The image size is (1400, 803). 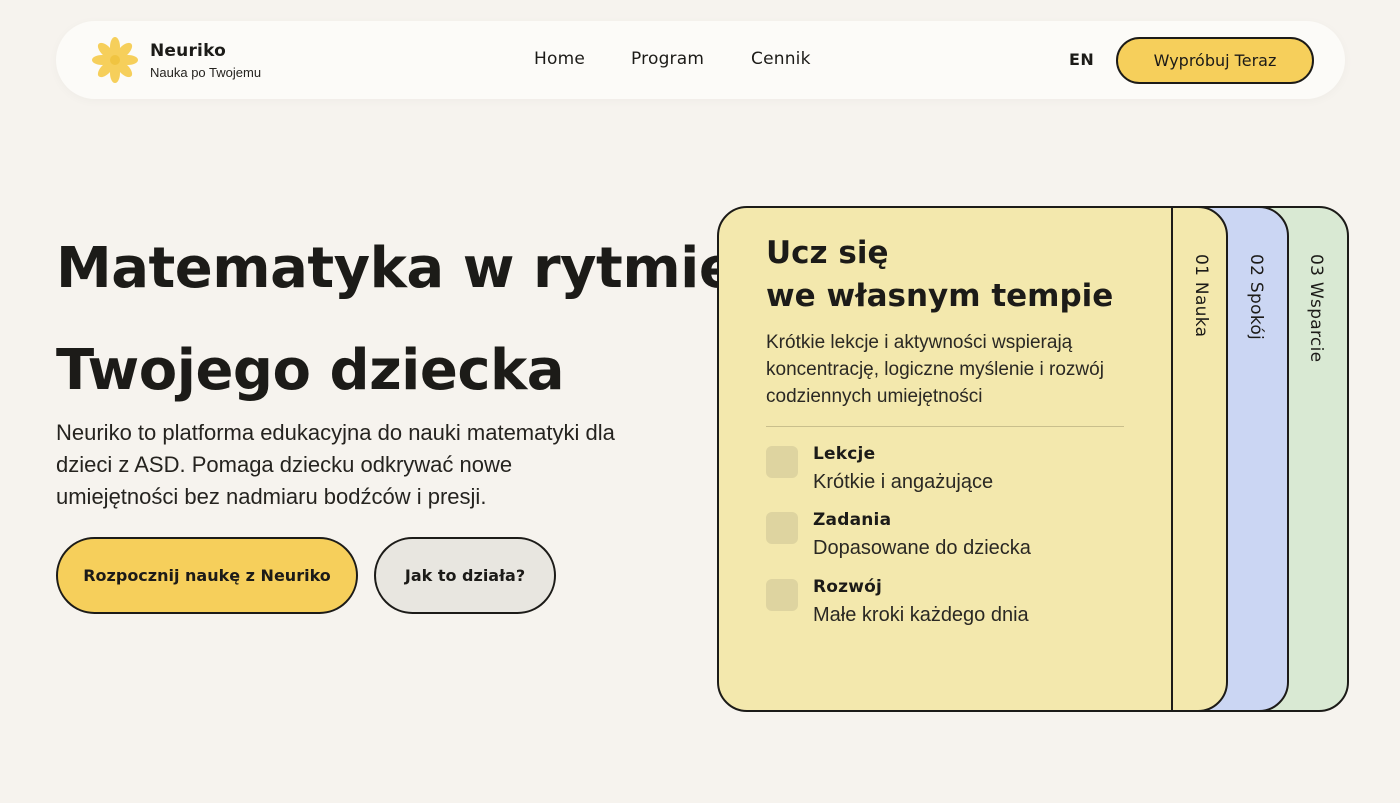 What do you see at coordinates (781, 59) in the screenshot?
I see `nav-link-pricing: Cennik` at bounding box center [781, 59].